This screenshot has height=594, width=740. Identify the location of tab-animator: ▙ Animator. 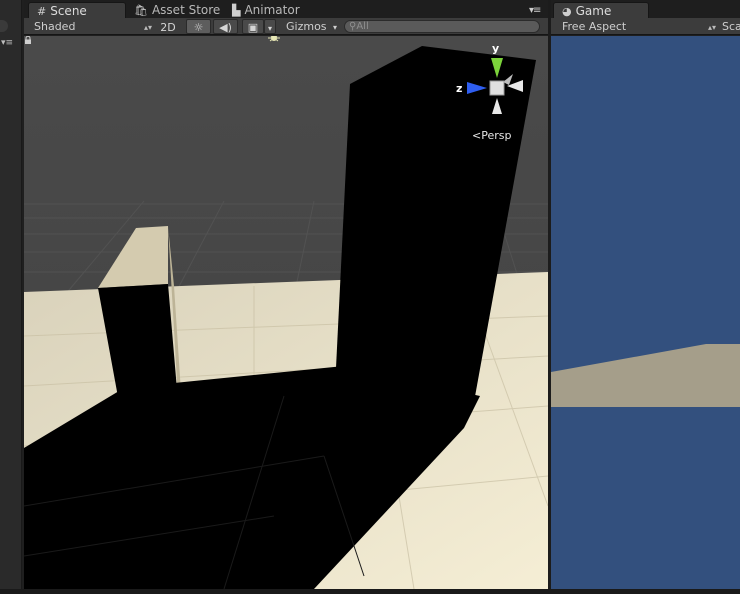
(269, 10).